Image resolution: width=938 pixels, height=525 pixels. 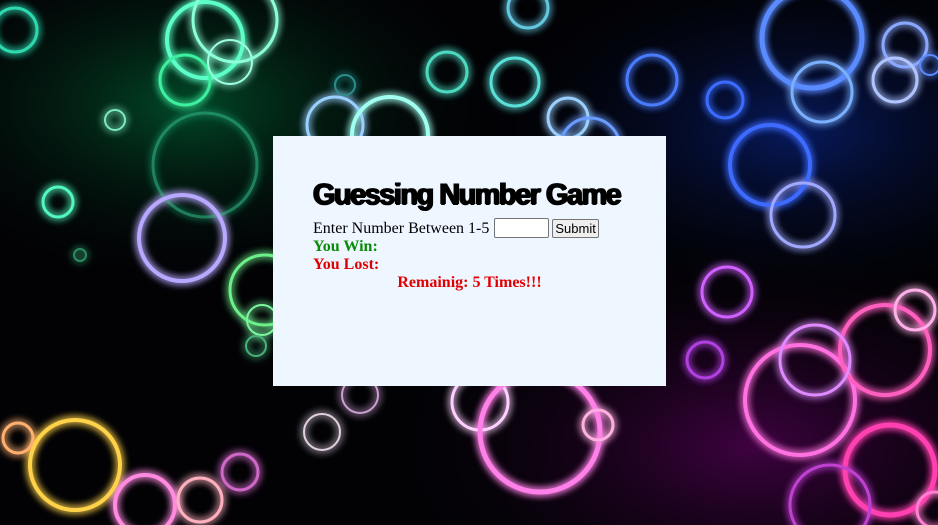 I want to click on submit-button: Submit, so click(x=575, y=228).